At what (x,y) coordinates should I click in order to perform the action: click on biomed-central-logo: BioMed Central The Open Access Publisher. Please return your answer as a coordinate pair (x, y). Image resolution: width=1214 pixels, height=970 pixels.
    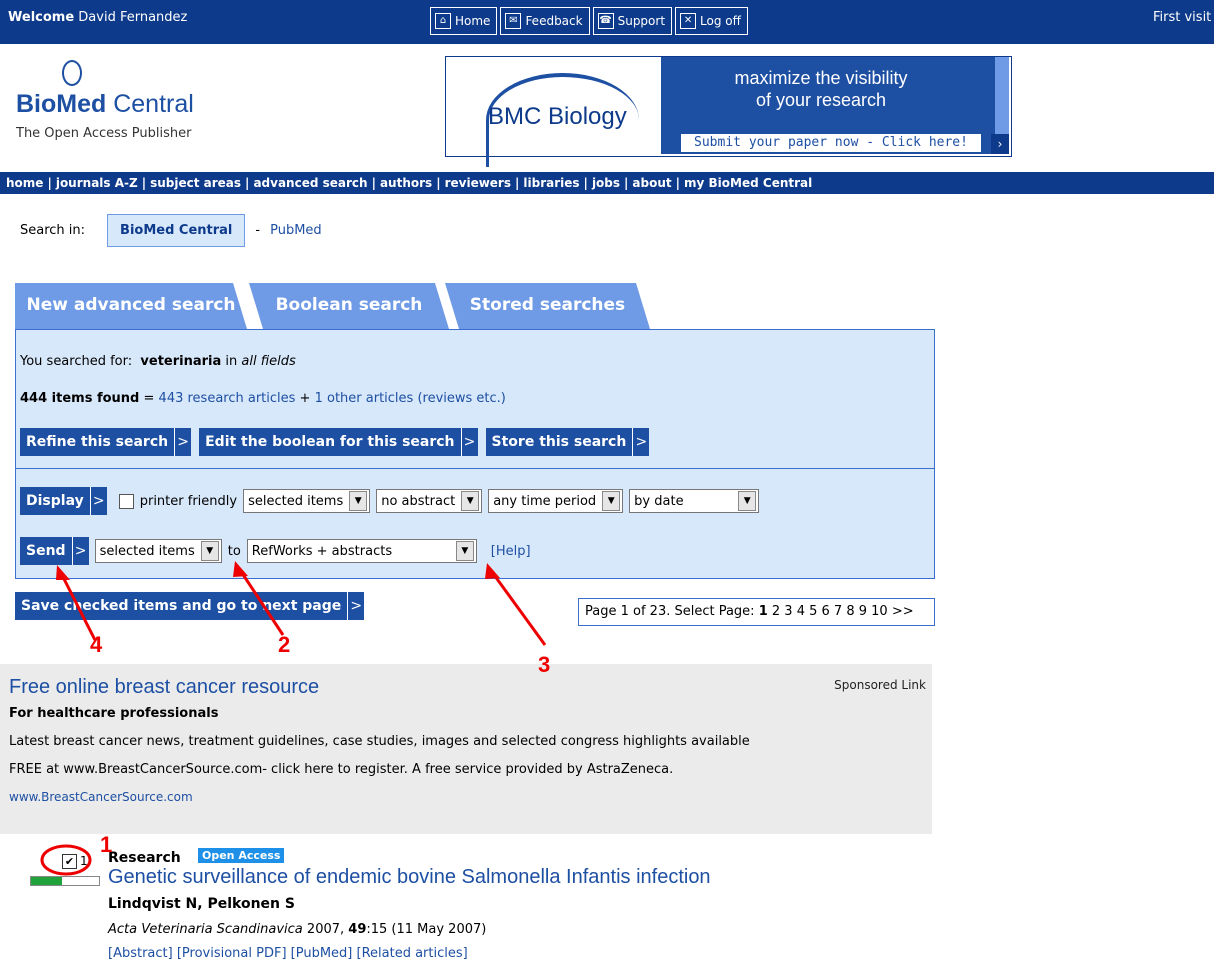
    Looking at the image, I should click on (137, 104).